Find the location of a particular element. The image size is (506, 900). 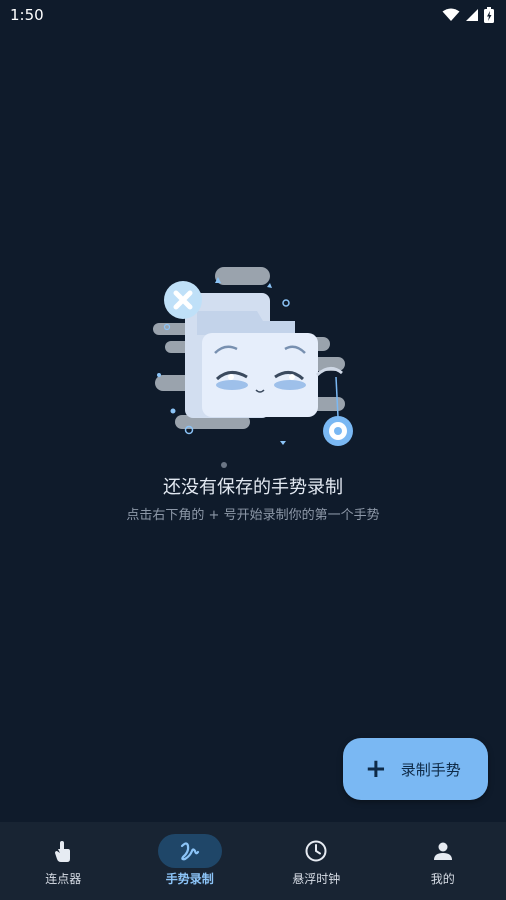

empty-state-subtitle: 点击右下角的 + 号开始录制你的第一个手势 is located at coordinates (253, 515).